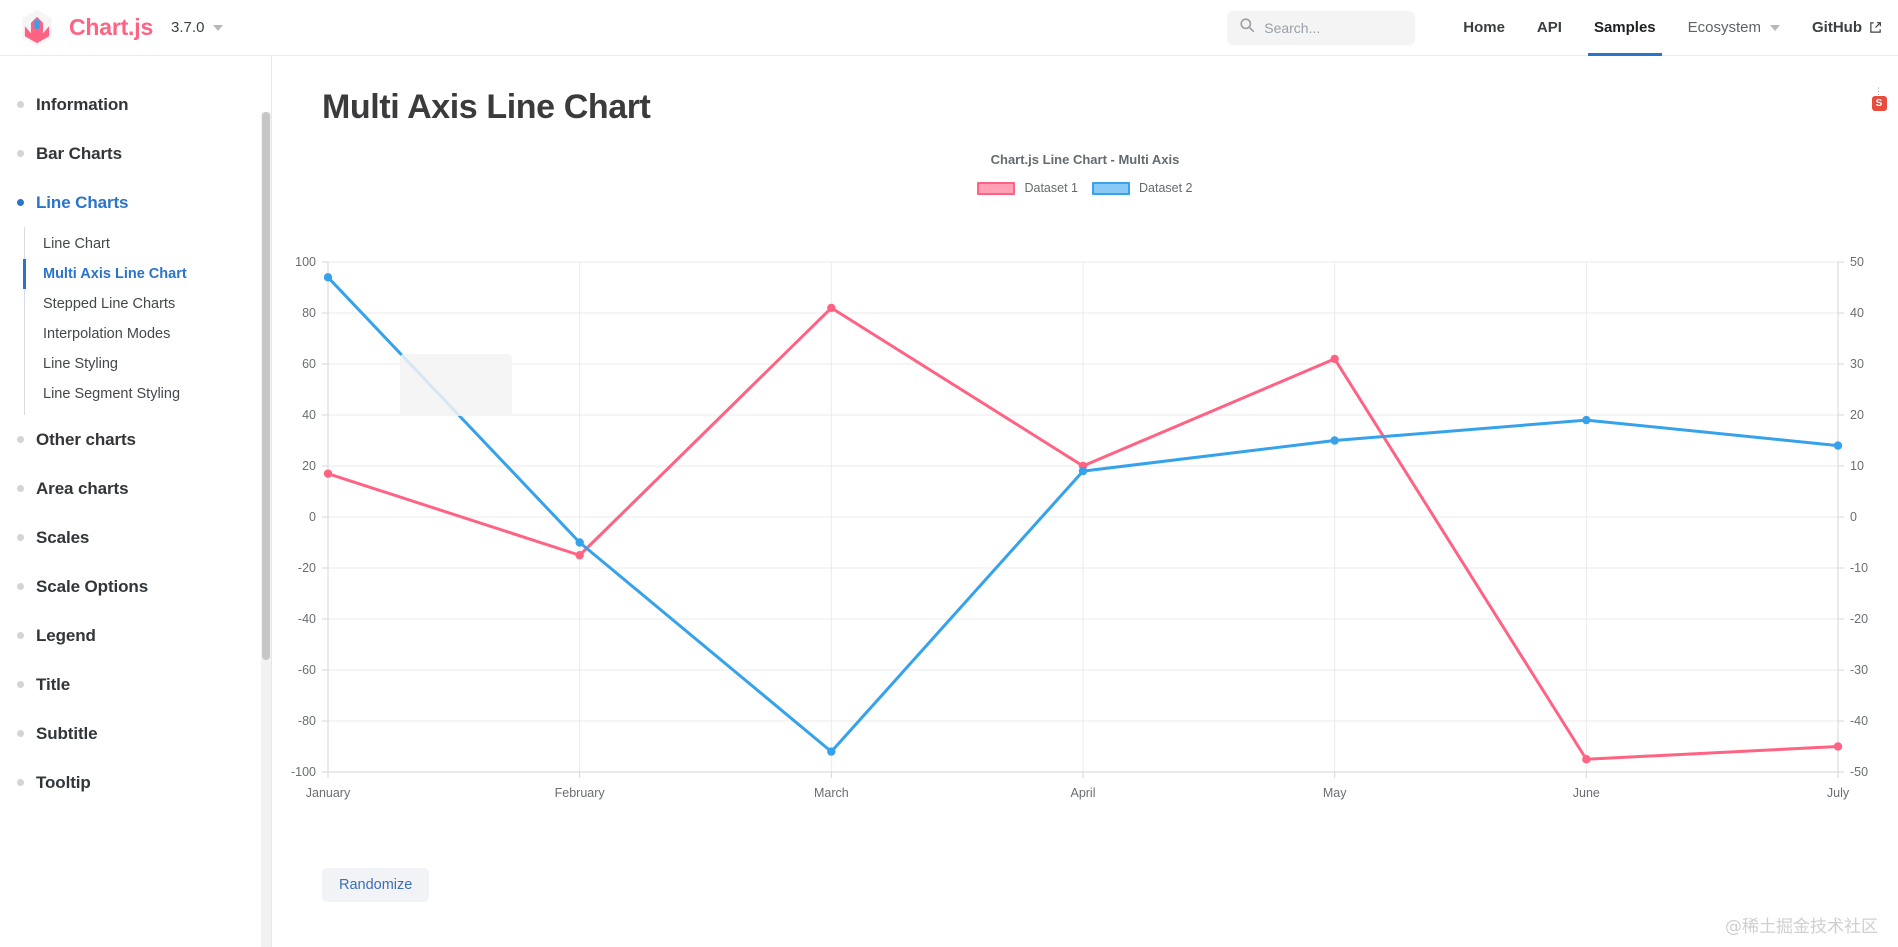 The height and width of the screenshot is (947, 1898). I want to click on nav-item-github: GitHub, so click(1847, 28).